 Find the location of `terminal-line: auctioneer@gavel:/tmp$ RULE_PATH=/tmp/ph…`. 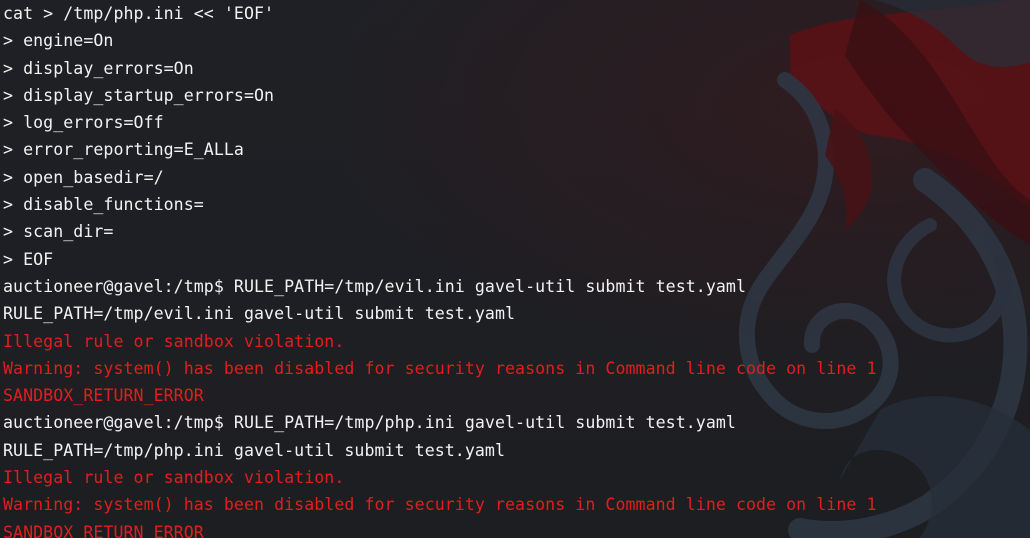

terminal-line: auctioneer@gavel:/tmp$ RULE_PATH=/tmp/ph… is located at coordinates (369, 423).